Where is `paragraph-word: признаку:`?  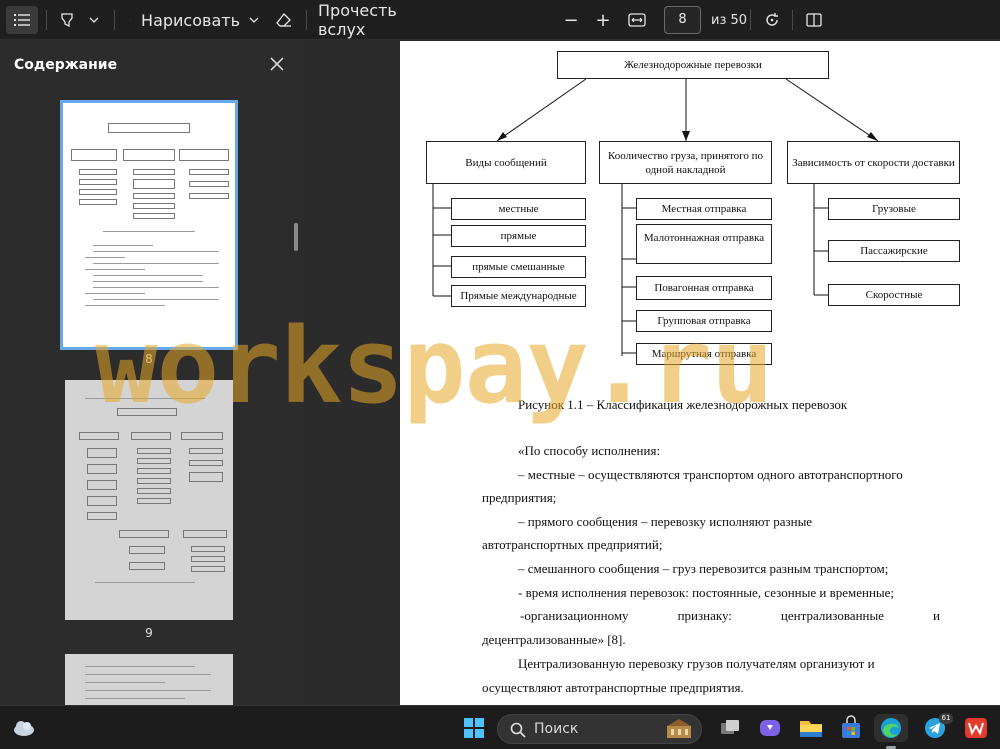 paragraph-word: признаку: is located at coordinates (704, 615).